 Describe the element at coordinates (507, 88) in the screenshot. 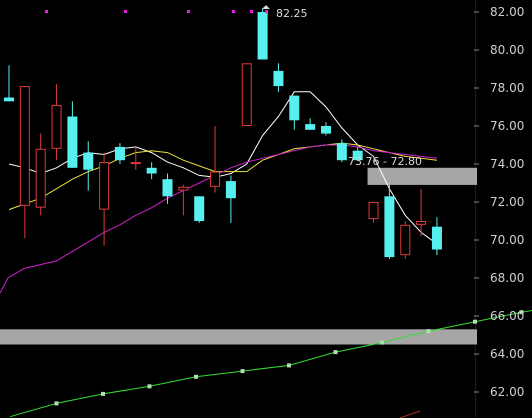

I see `y-tick-label: 78.00` at that location.